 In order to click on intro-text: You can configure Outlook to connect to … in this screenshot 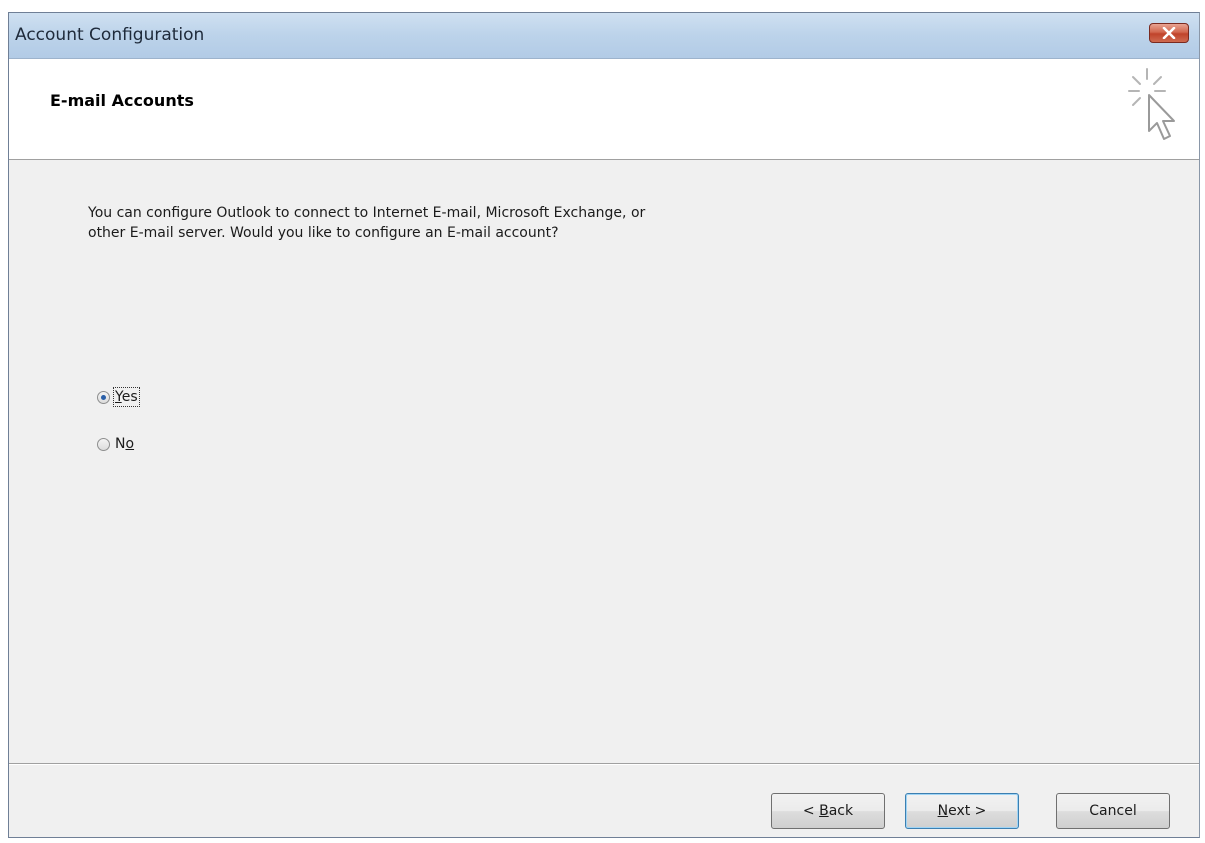, I will do `click(448, 223)`.